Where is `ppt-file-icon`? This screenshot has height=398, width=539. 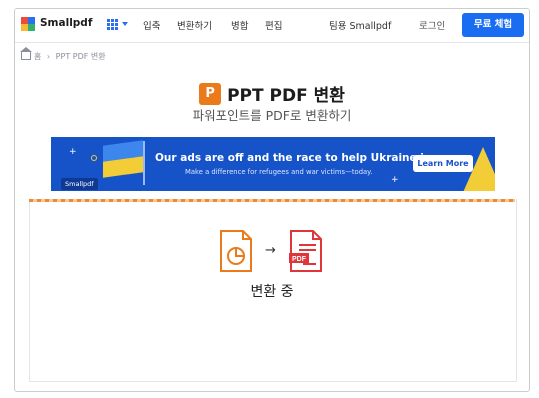 ppt-file-icon is located at coordinates (236, 251).